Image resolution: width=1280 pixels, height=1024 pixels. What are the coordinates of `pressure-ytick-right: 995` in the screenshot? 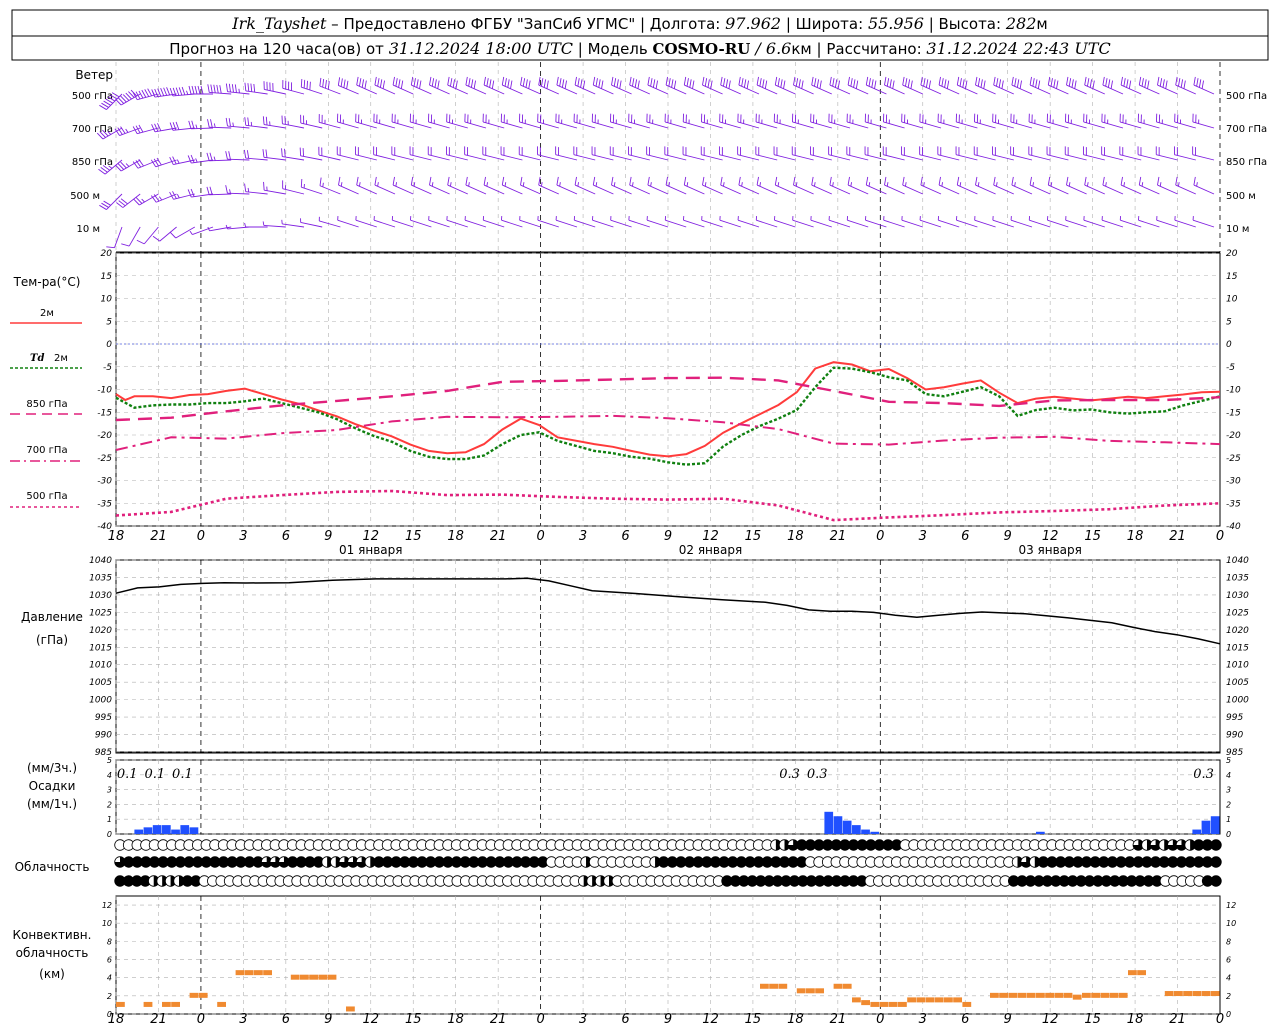 It's located at (1234, 718).